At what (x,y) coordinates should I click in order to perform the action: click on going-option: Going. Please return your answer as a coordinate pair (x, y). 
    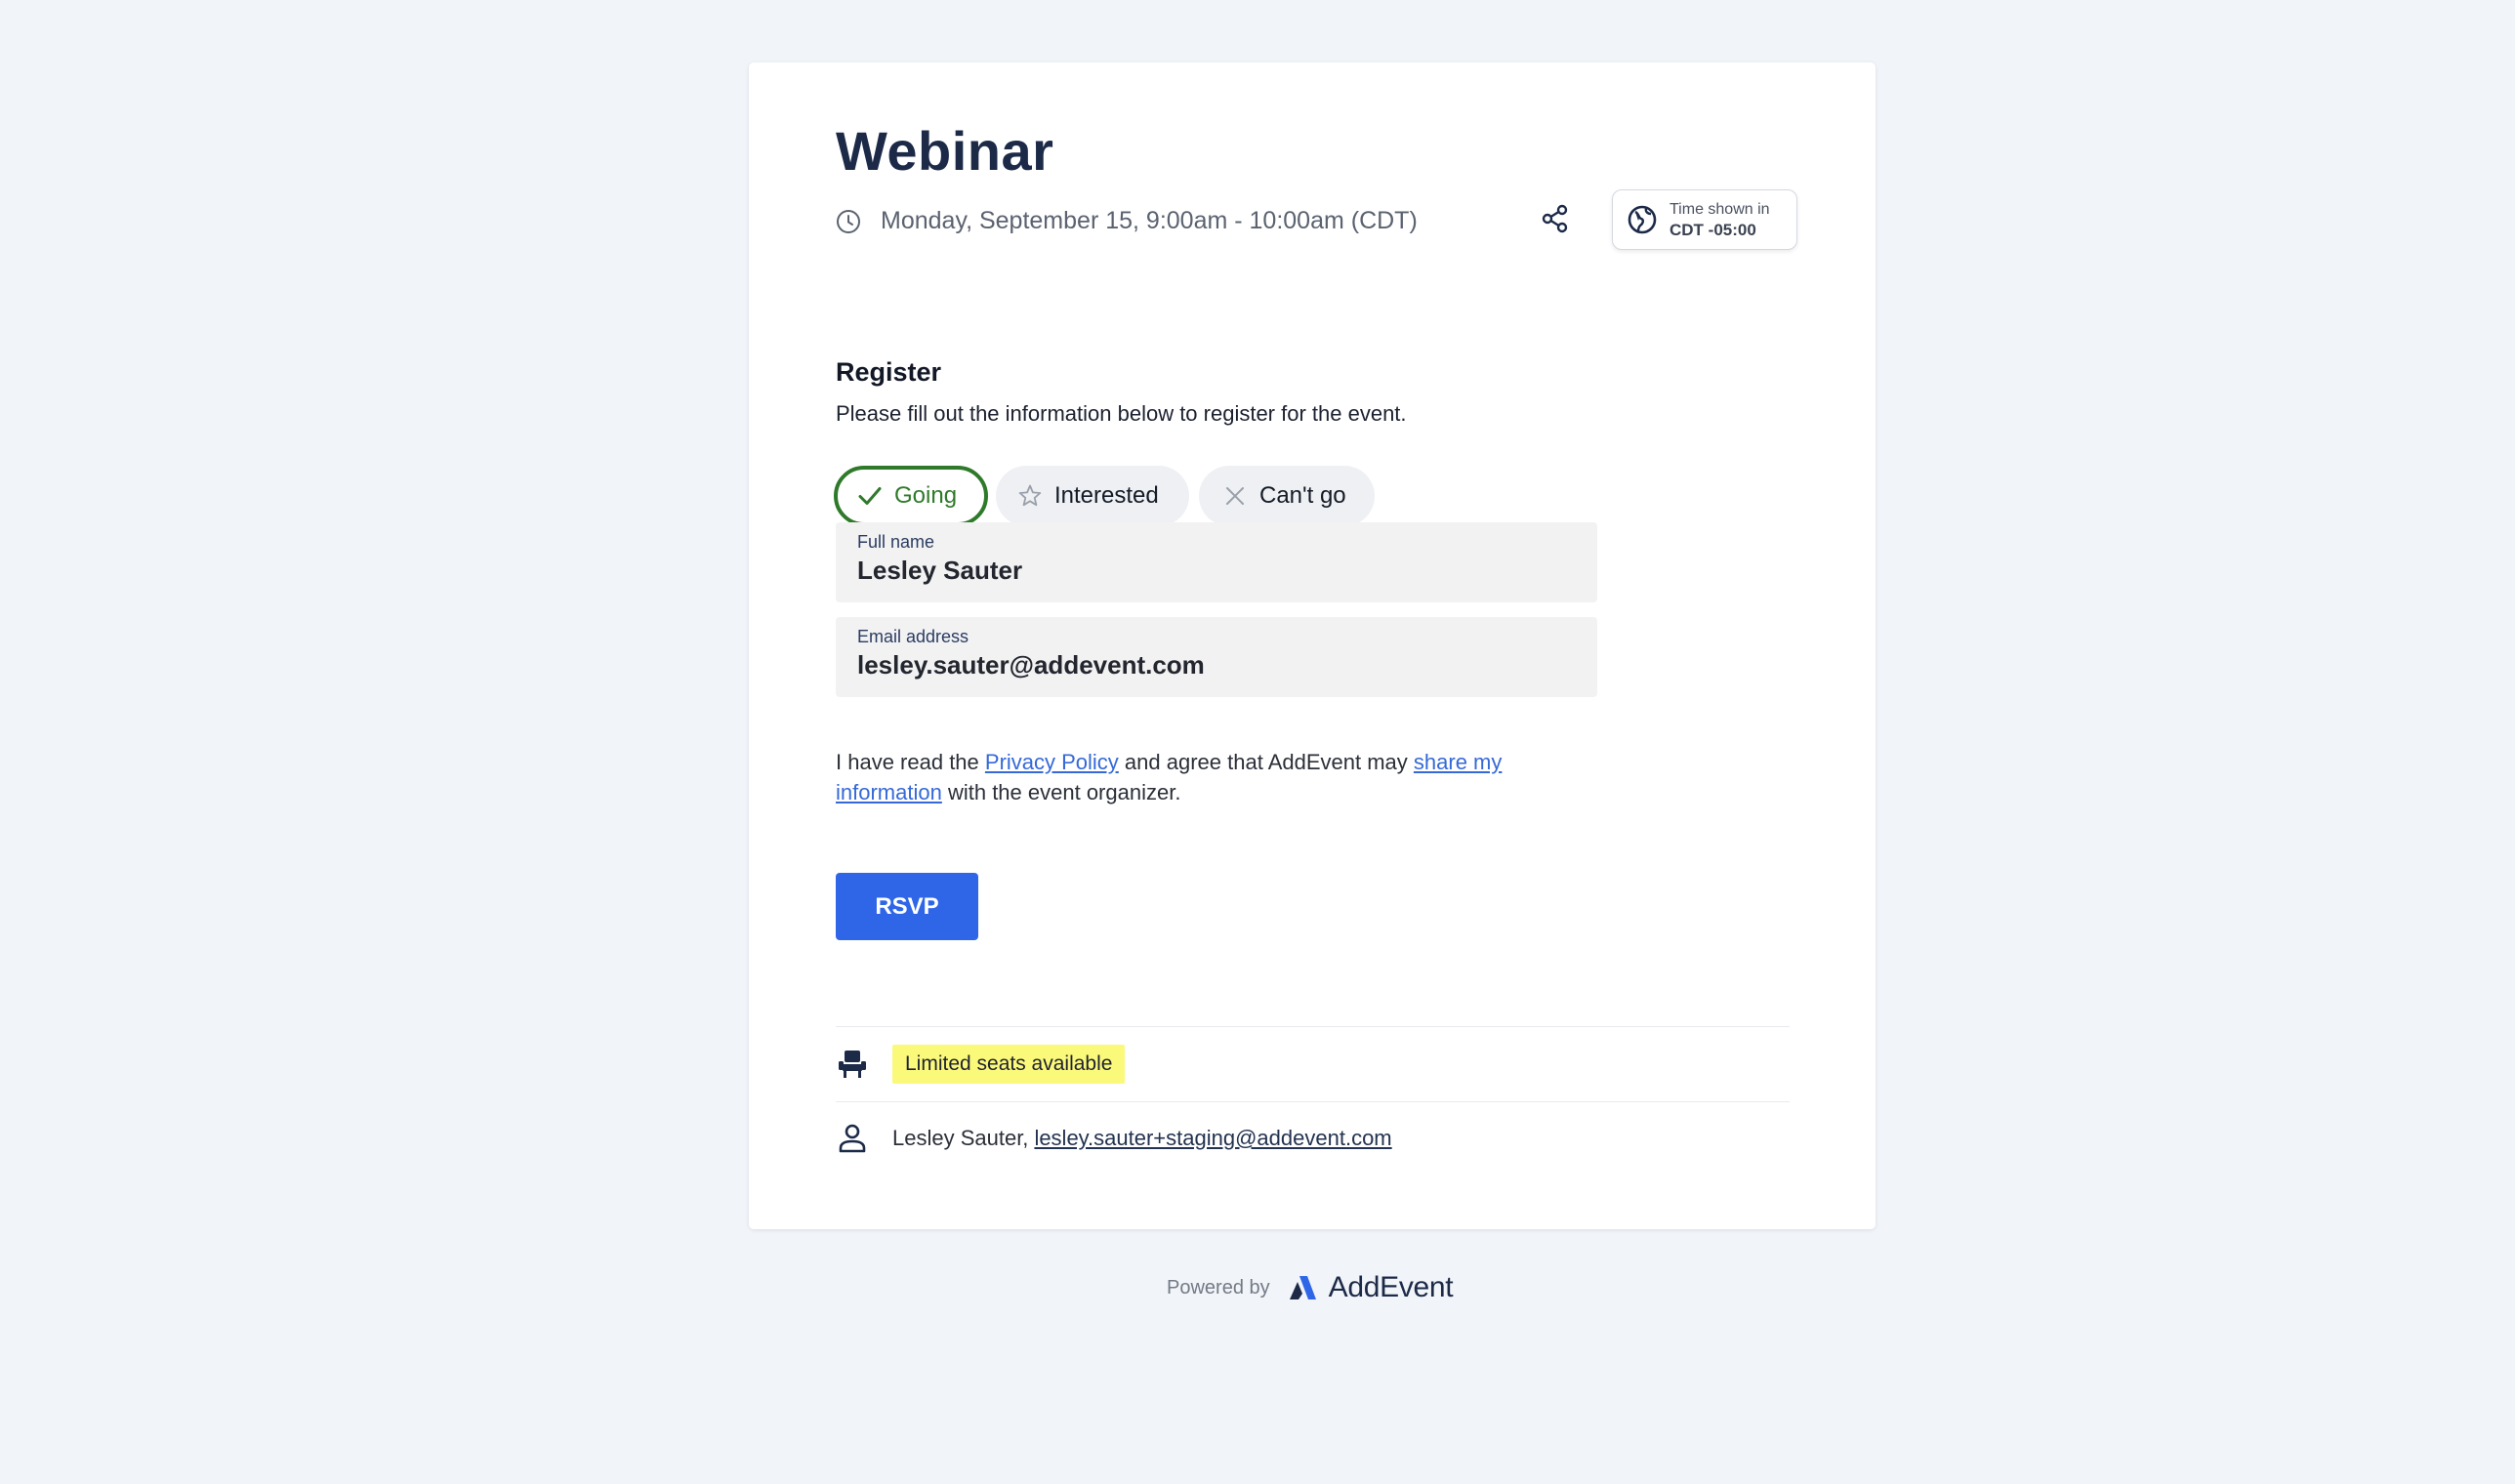
    Looking at the image, I should click on (911, 496).